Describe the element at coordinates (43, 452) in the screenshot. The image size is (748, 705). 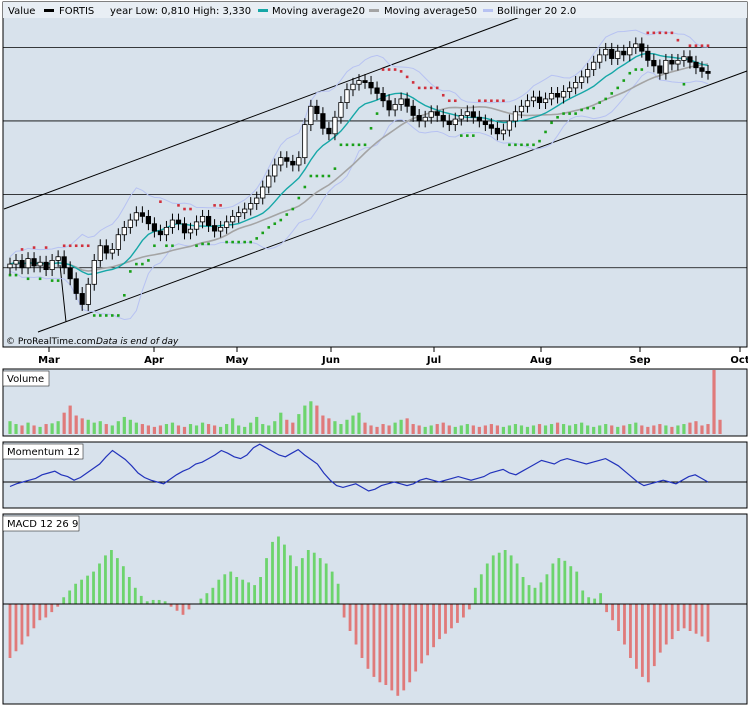
I see `momentum-label: Momentum 12` at that location.